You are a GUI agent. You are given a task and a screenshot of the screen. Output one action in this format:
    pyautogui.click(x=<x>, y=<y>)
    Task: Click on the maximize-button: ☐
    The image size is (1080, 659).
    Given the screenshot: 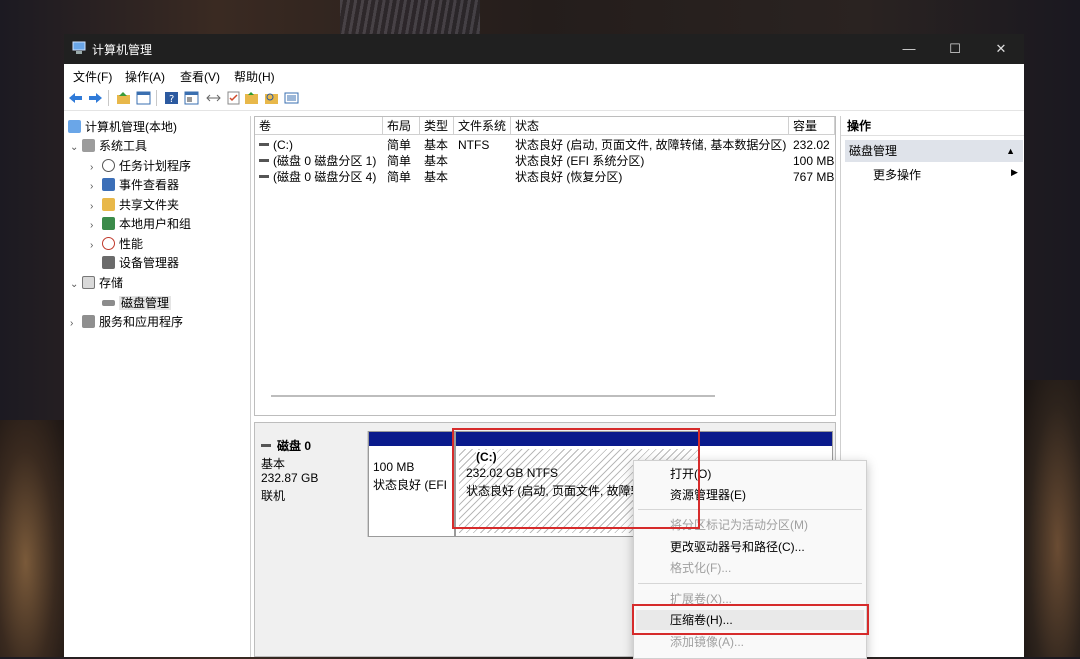 What is the action you would take?
    pyautogui.click(x=955, y=49)
    